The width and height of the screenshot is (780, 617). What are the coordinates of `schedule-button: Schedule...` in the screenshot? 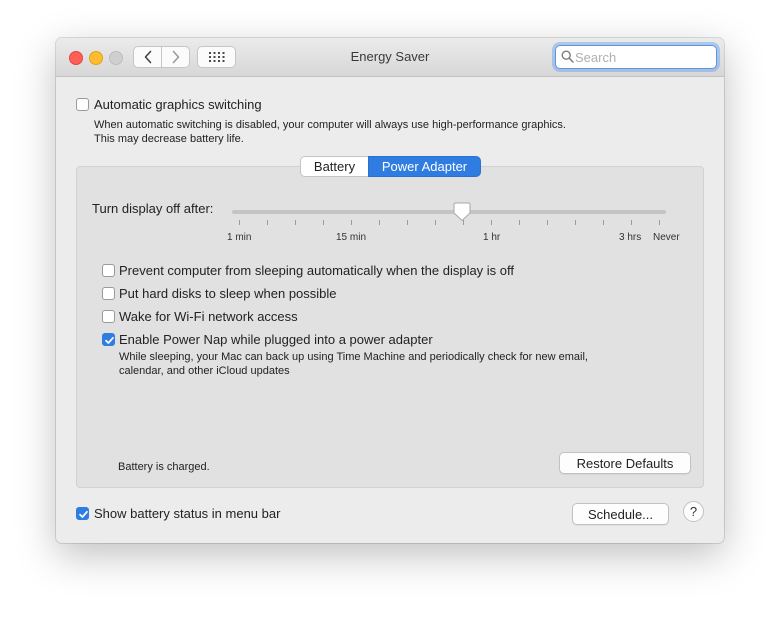 It's located at (620, 514).